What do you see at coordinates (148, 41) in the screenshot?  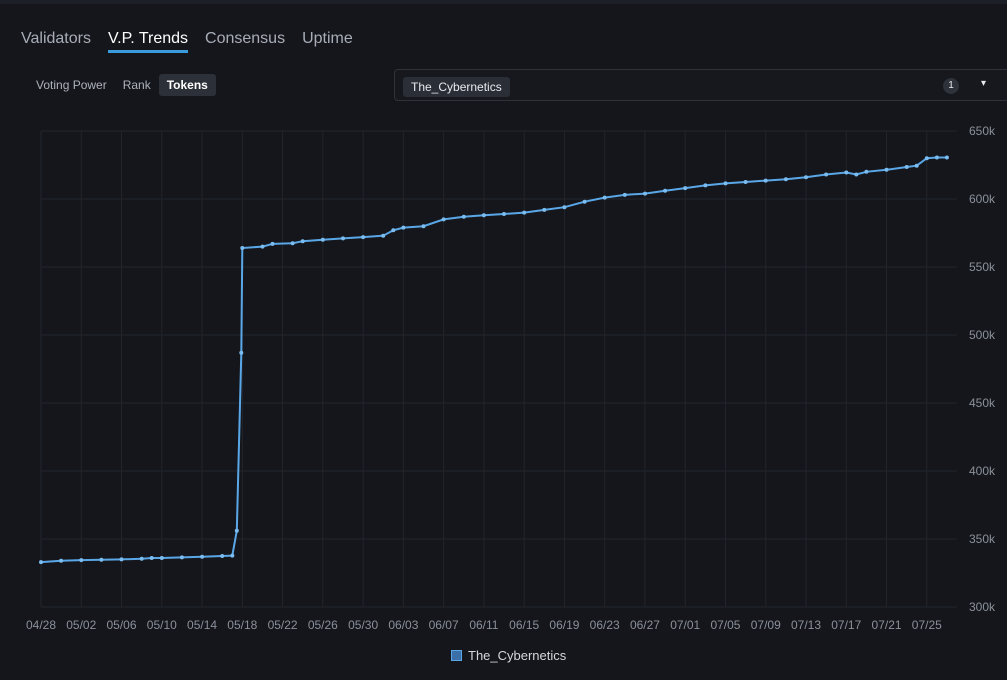 I see `tab-vp-trends: V.P. Trends` at bounding box center [148, 41].